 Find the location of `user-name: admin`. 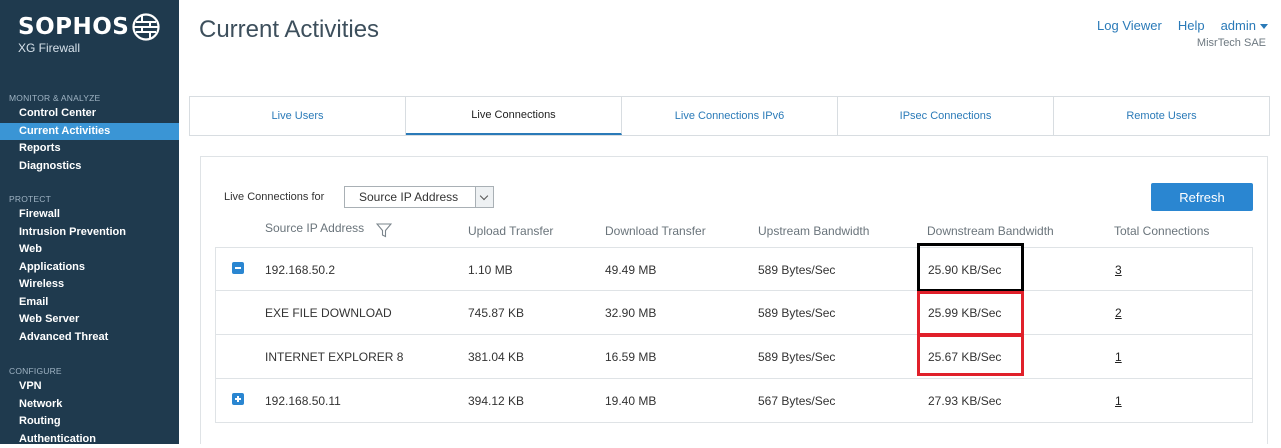

user-name: admin is located at coordinates (1238, 25).